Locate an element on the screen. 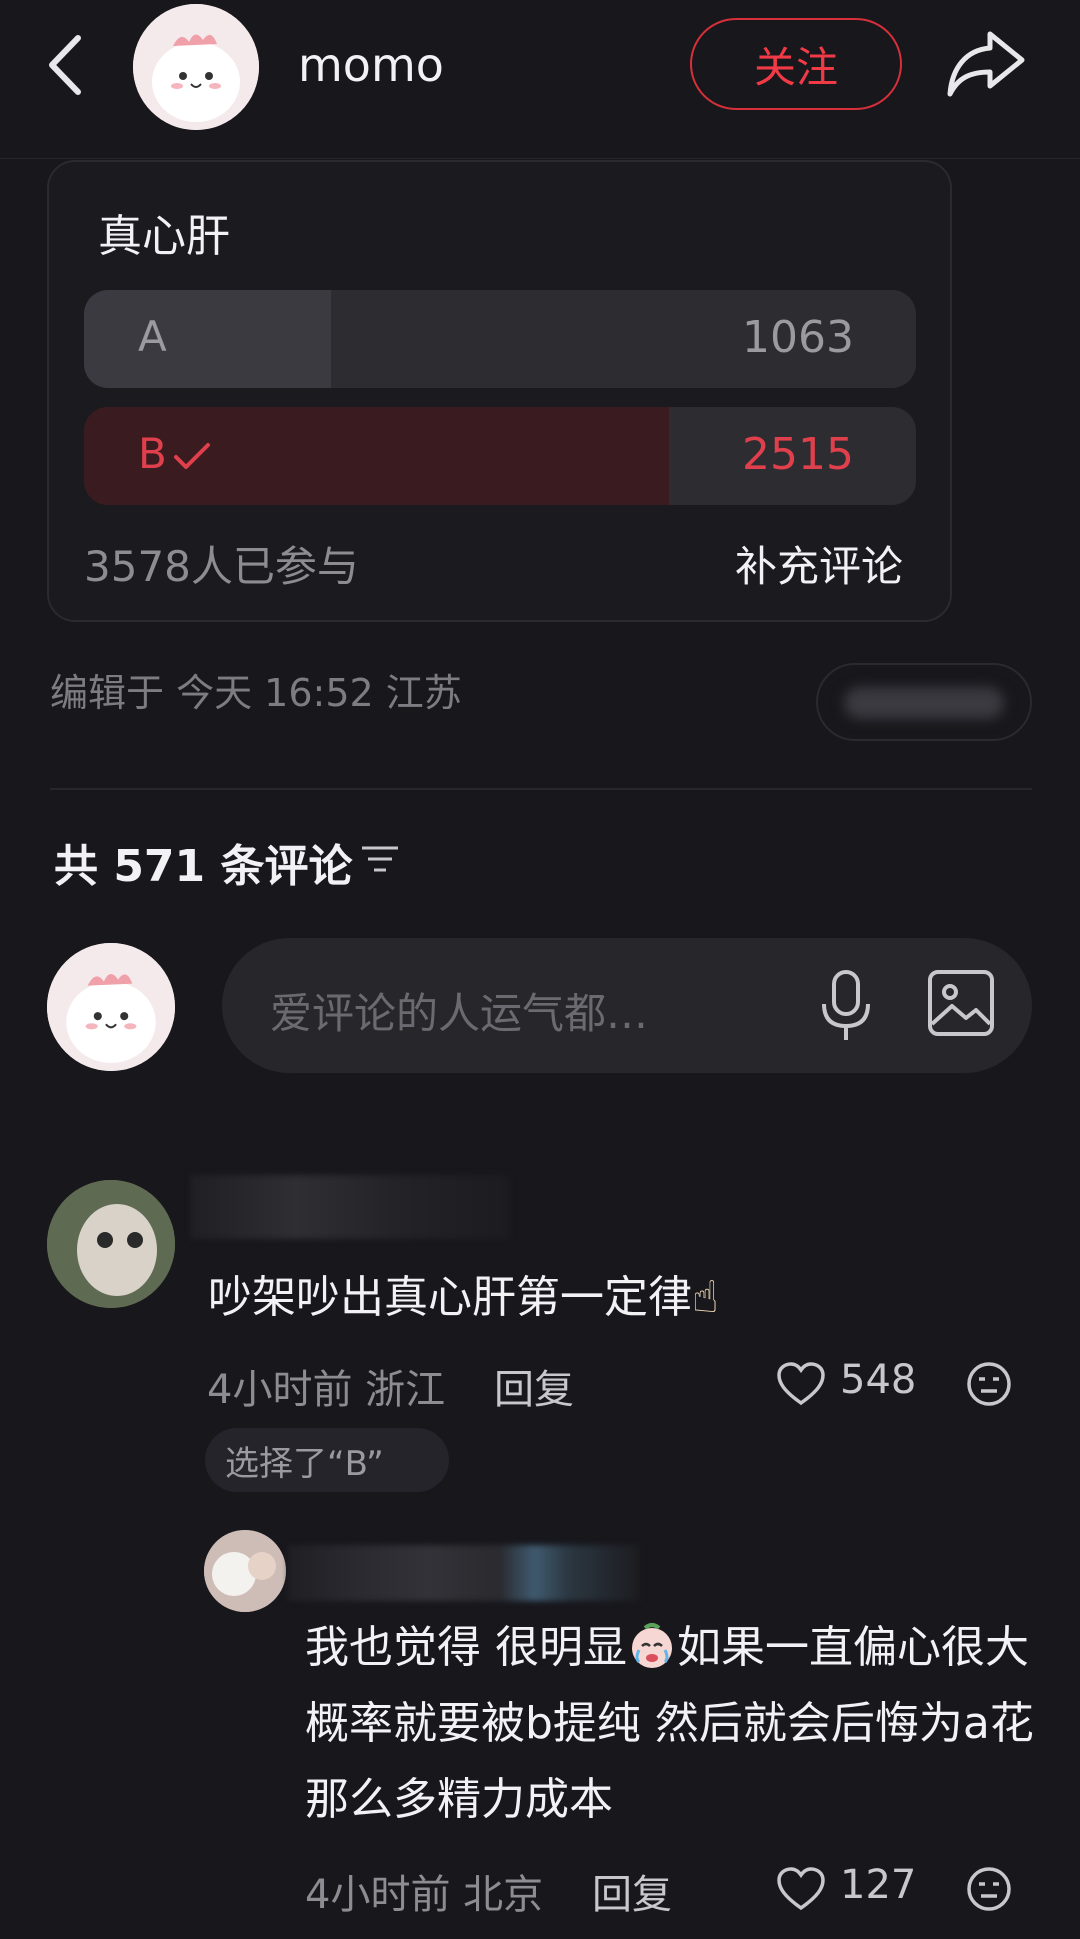 This screenshot has height=1939, width=1080. pointing-up-emoji-icon: ☝ is located at coordinates (705, 1297).